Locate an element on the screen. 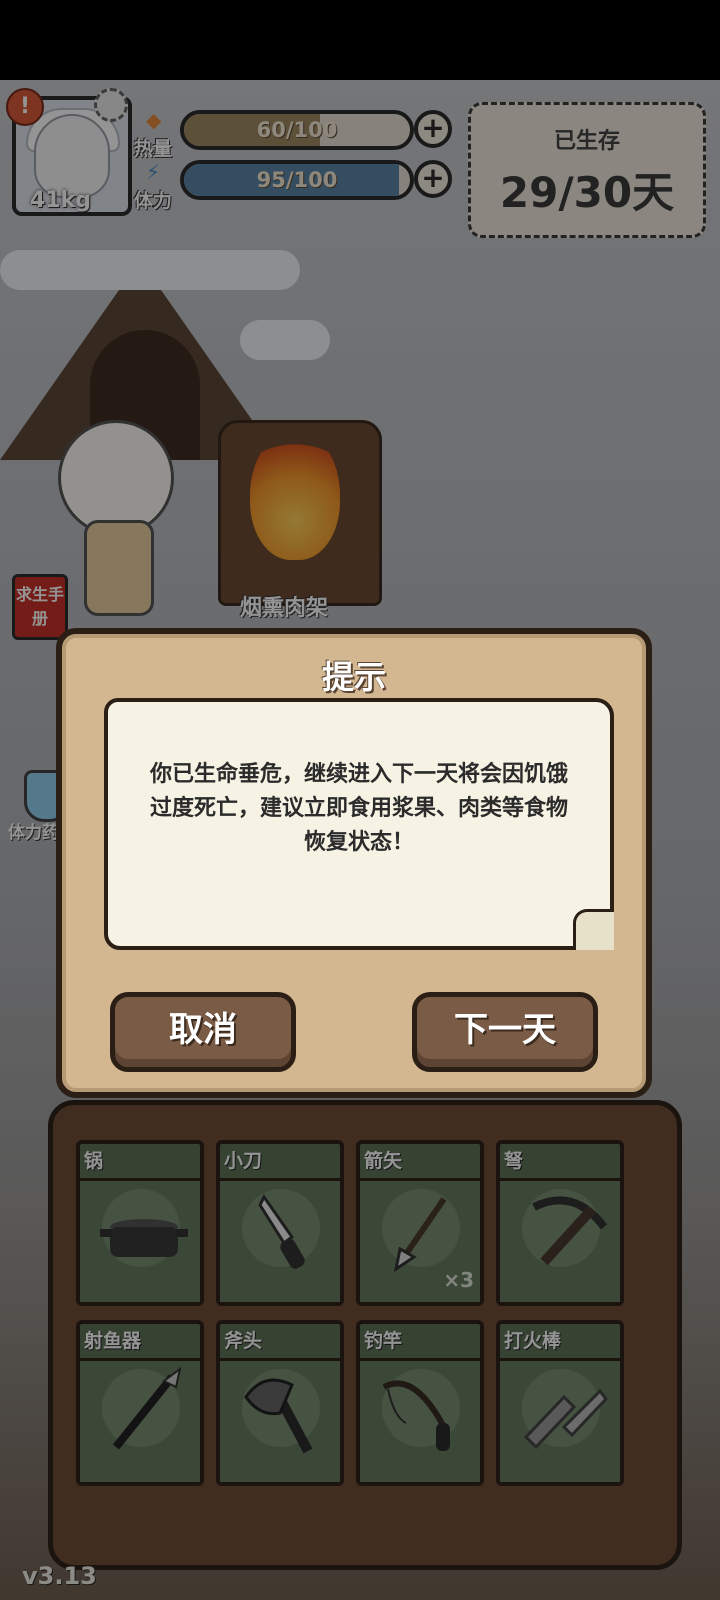  dialog-message-line: 恢复状态！ is located at coordinates (358, 842).